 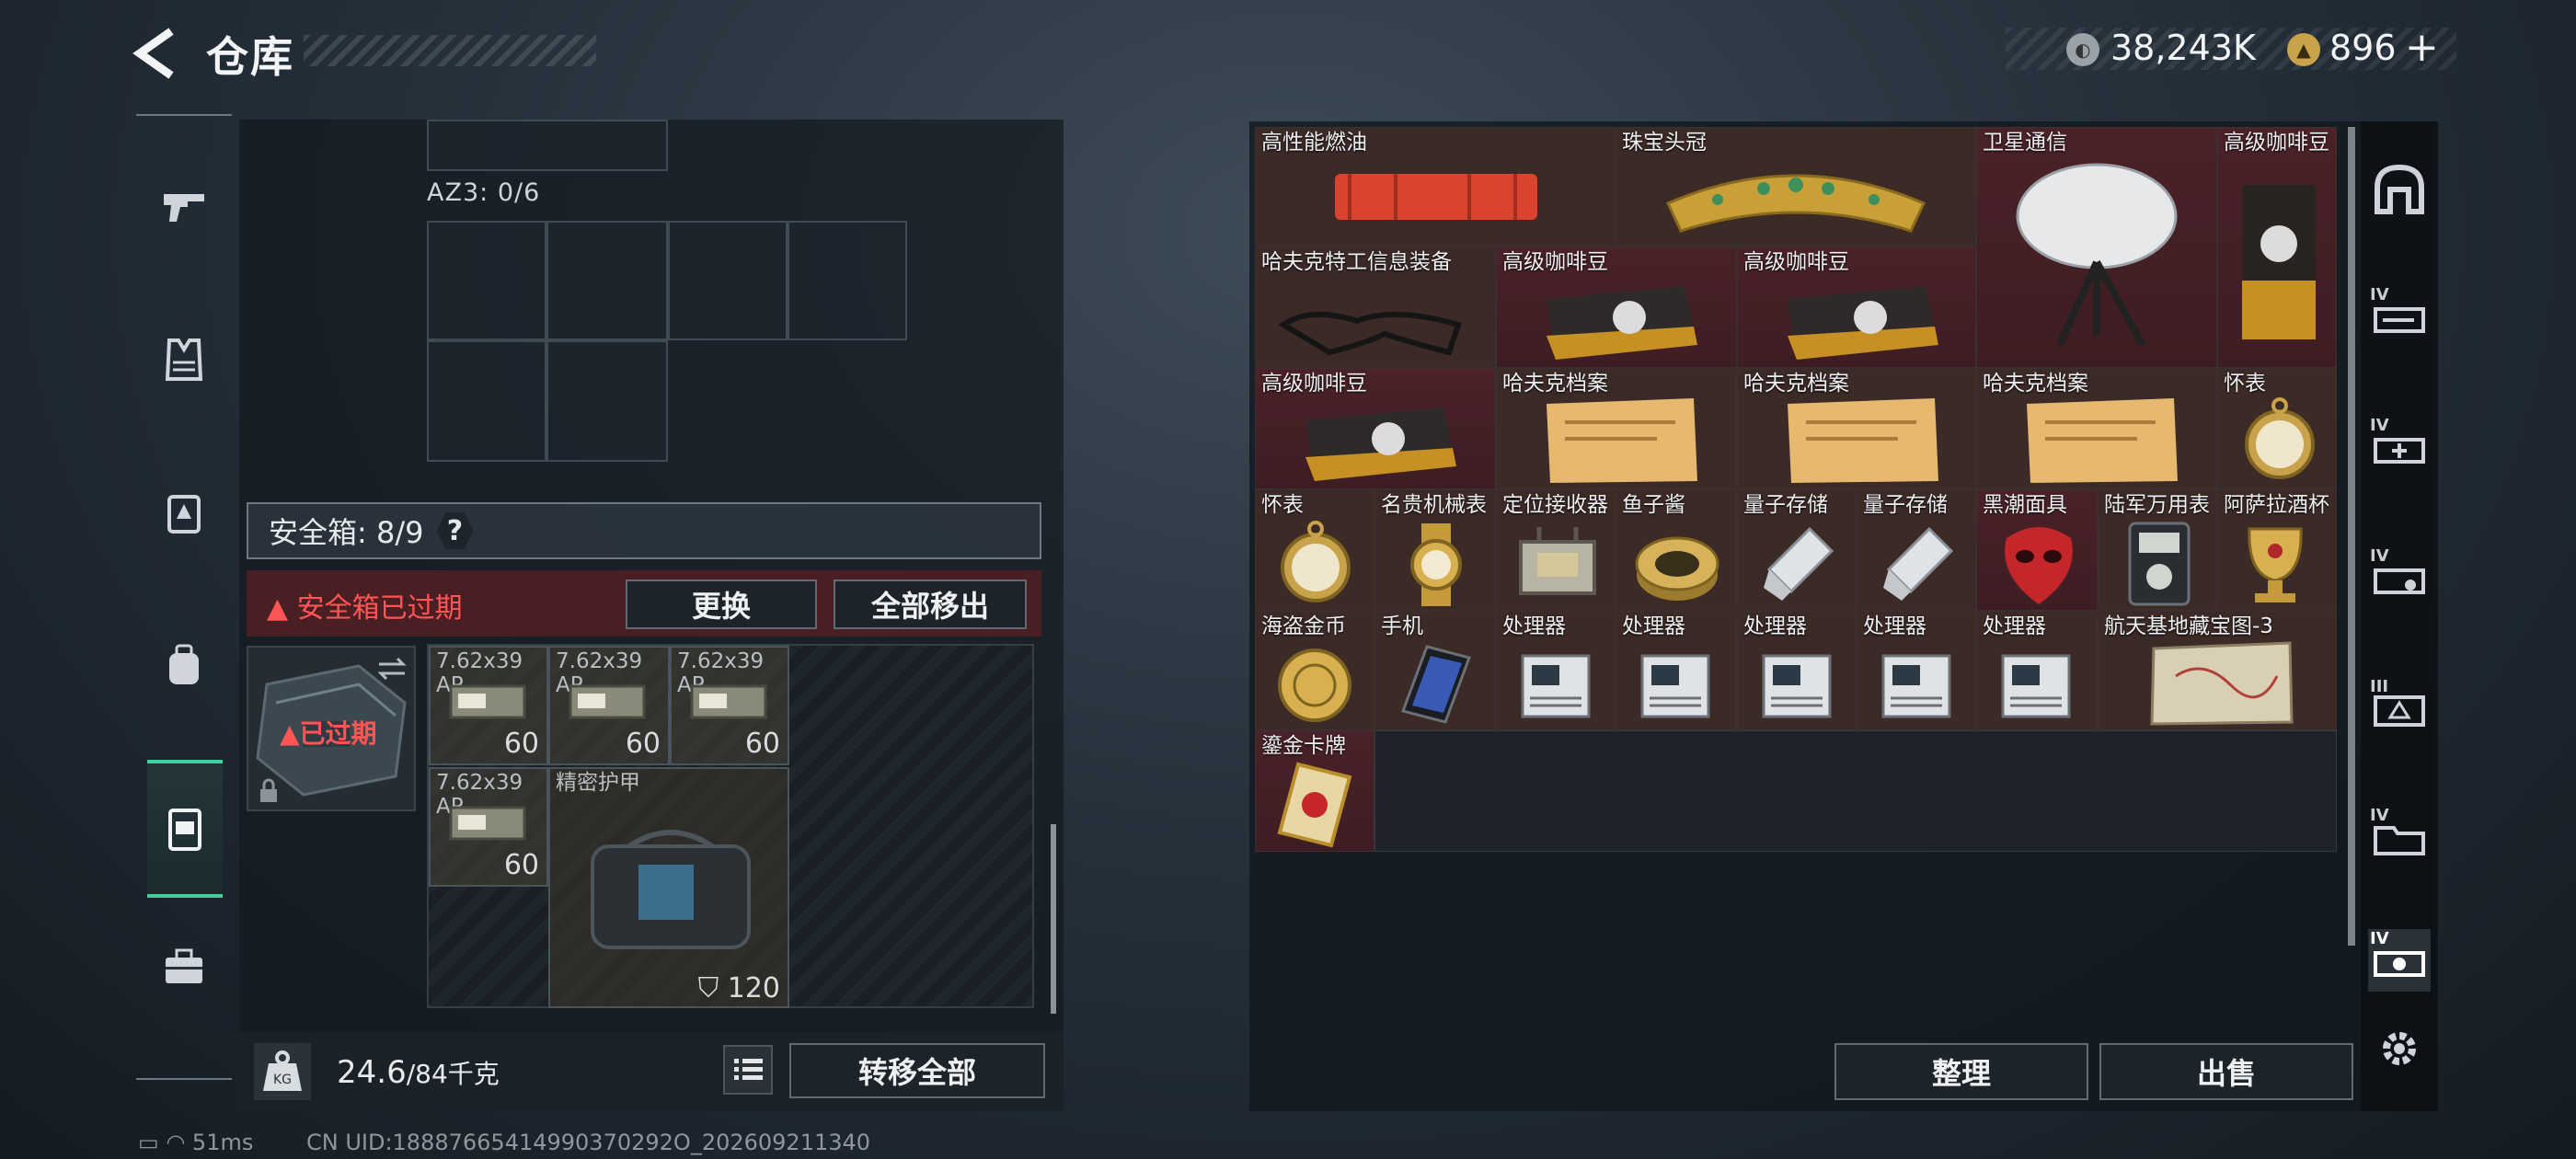 I want to click on item-label: 怀表, so click(x=1282, y=505).